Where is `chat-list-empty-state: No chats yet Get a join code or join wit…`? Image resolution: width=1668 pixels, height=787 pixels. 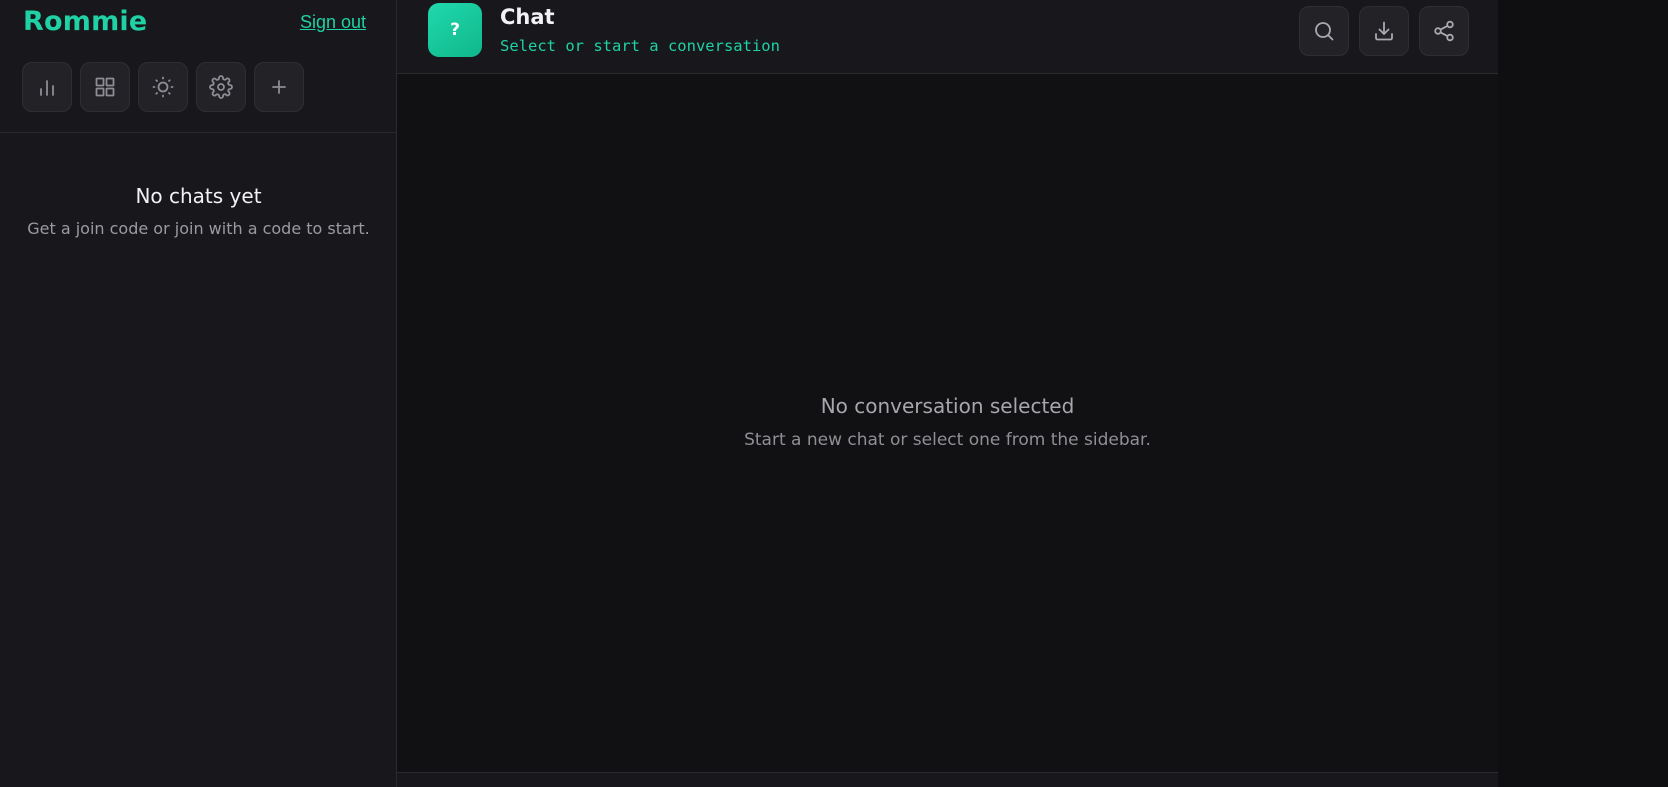 chat-list-empty-state: No chats yet Get a join code or join wit… is located at coordinates (198, 211).